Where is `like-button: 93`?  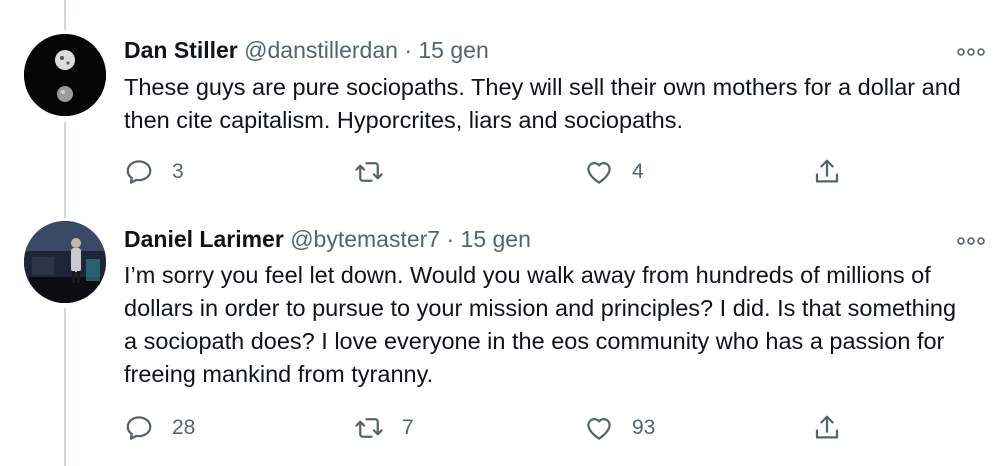 like-button: 93 is located at coordinates (619, 428).